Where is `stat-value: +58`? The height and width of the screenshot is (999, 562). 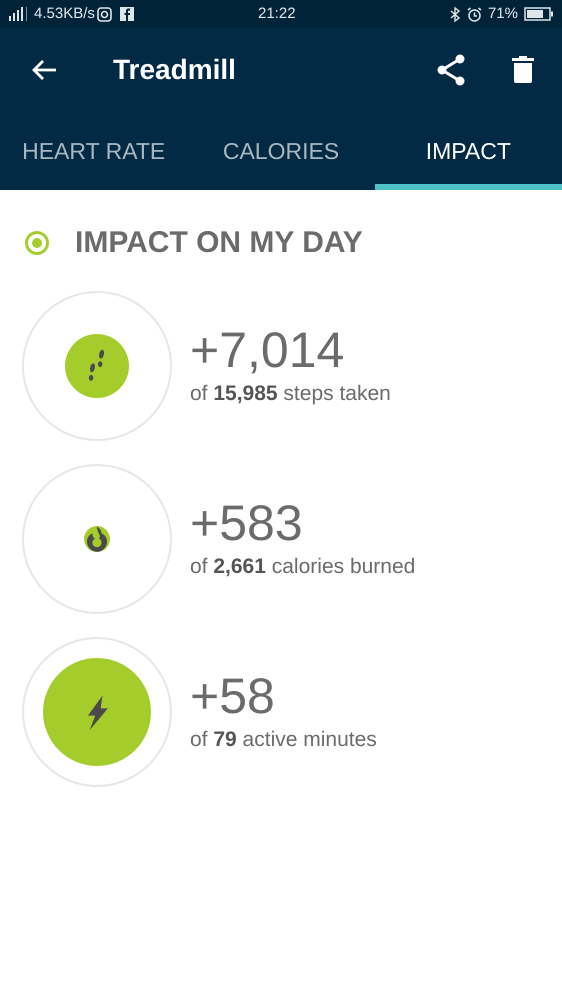
stat-value: +58 is located at coordinates (232, 696).